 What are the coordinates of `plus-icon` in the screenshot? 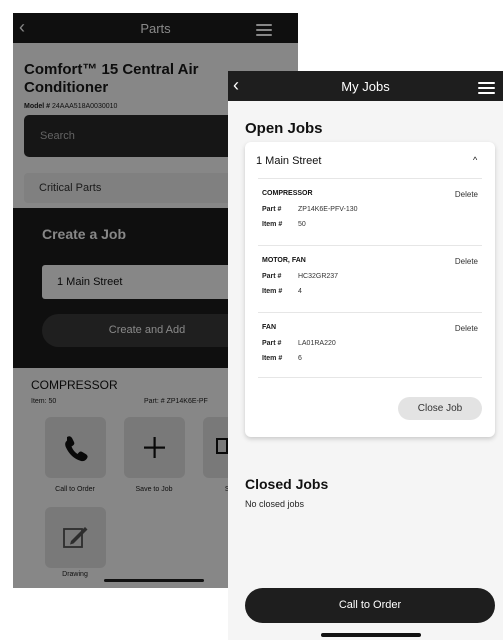 It's located at (154, 447).